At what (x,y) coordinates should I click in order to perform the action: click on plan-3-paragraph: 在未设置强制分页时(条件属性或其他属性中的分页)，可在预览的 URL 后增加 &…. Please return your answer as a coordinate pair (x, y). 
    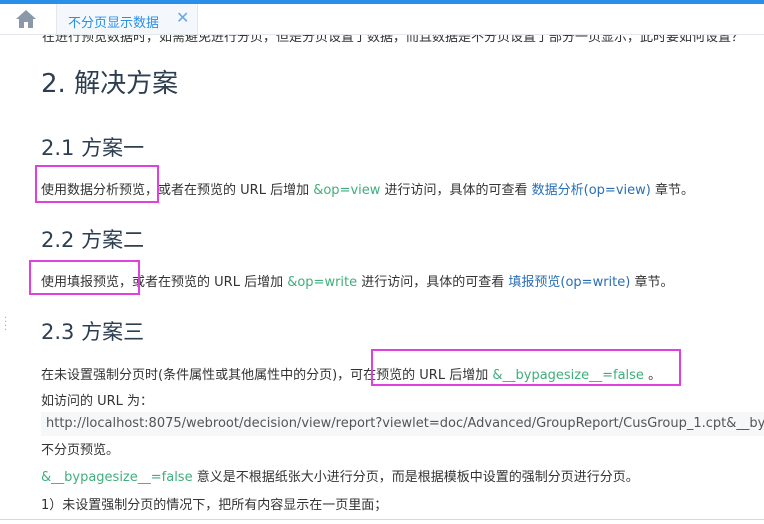
    Looking at the image, I should click on (351, 373).